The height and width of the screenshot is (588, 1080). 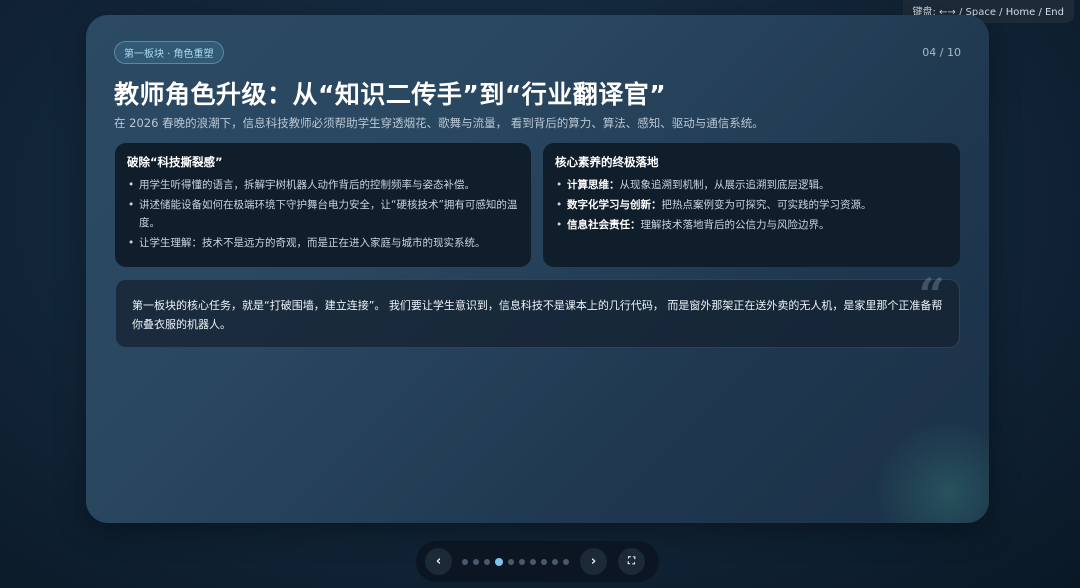 I want to click on slide-title: 教师角色升级：从“知识二传手”到“行业翻译官”, so click(x=390, y=94).